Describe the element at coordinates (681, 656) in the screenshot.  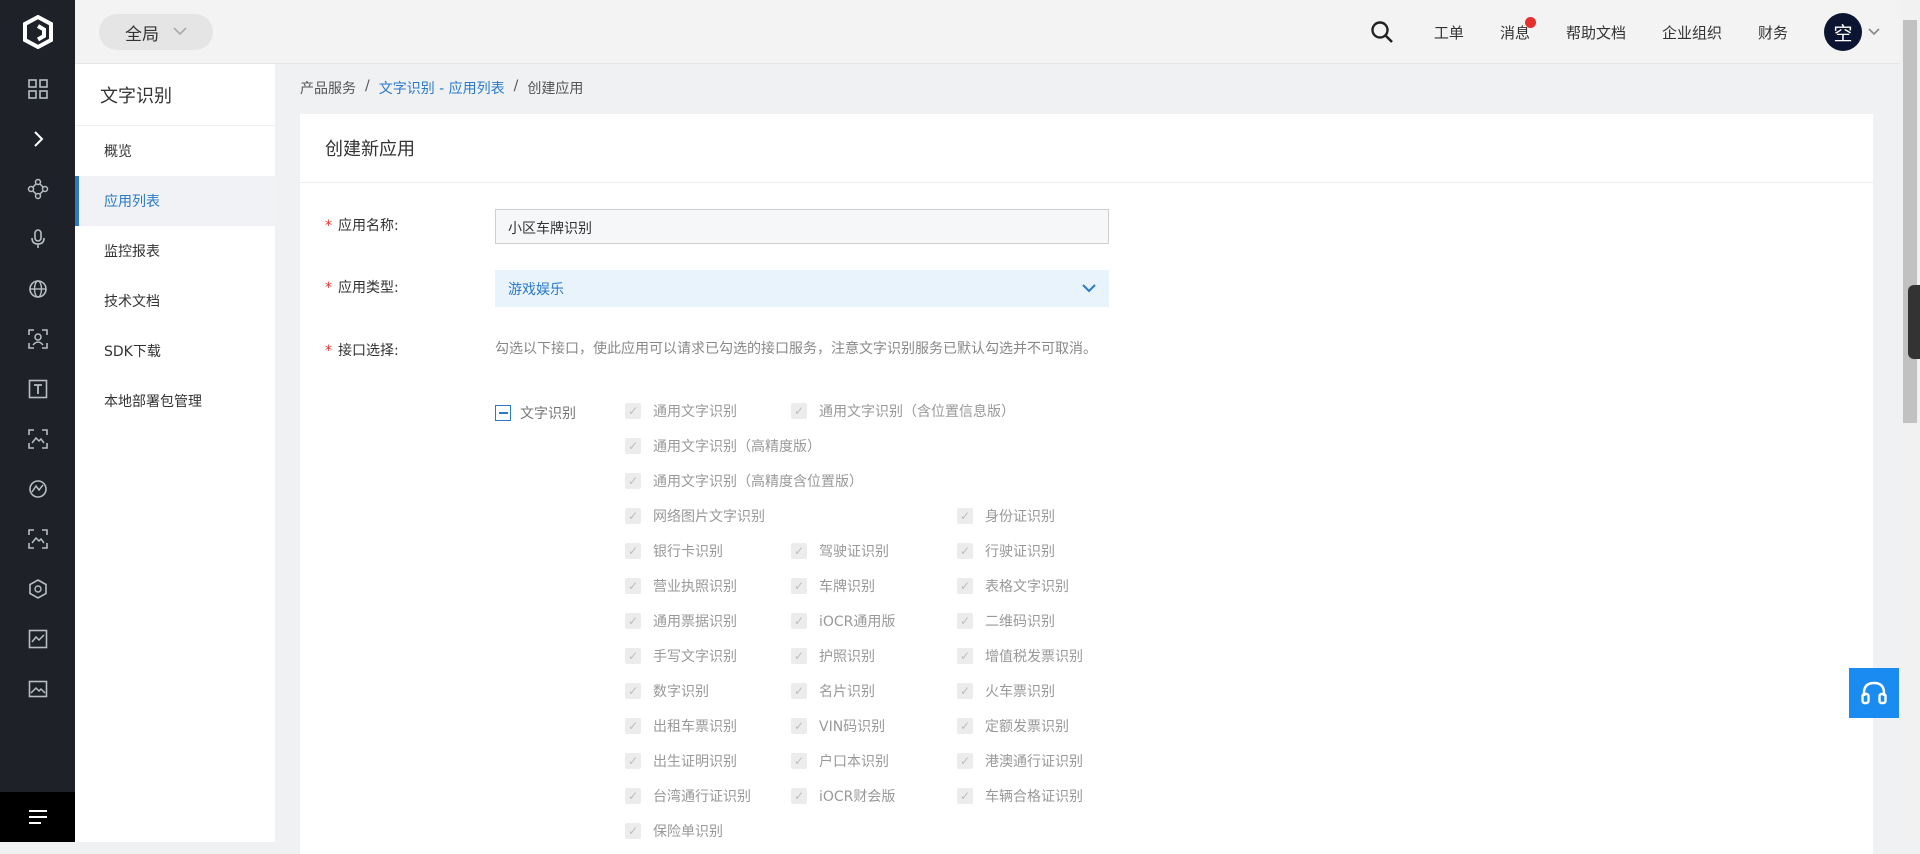
I see `api-checkbox: ✓ 手写文字识别` at that location.